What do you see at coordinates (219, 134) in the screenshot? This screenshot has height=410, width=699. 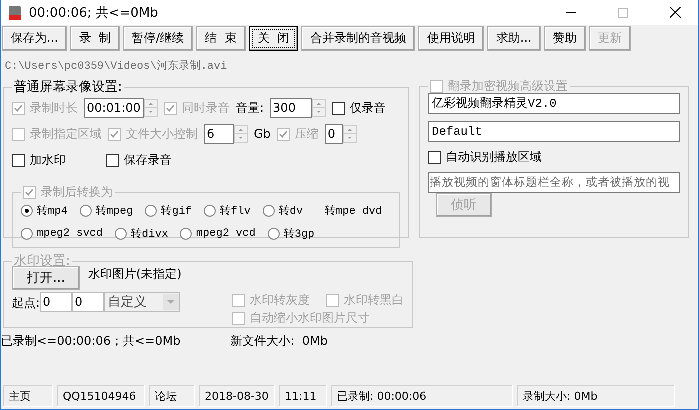 I see `spin-field: 6` at bounding box center [219, 134].